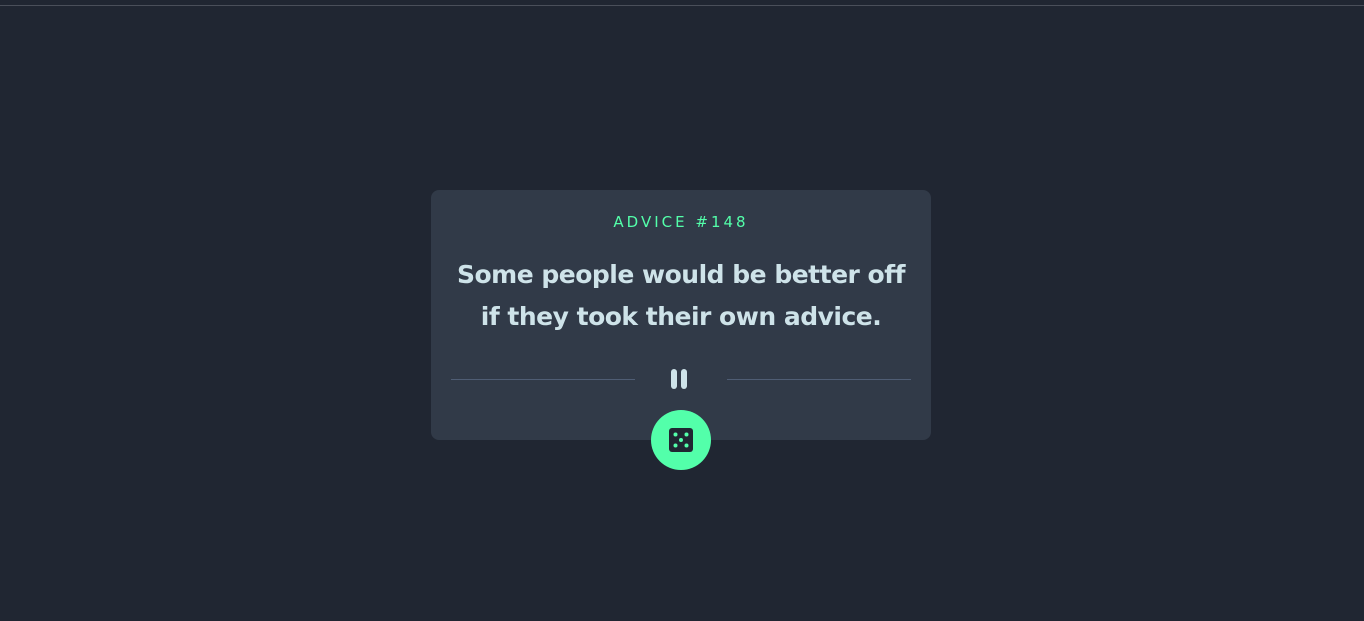  I want to click on pattern-divider, so click(681, 379).